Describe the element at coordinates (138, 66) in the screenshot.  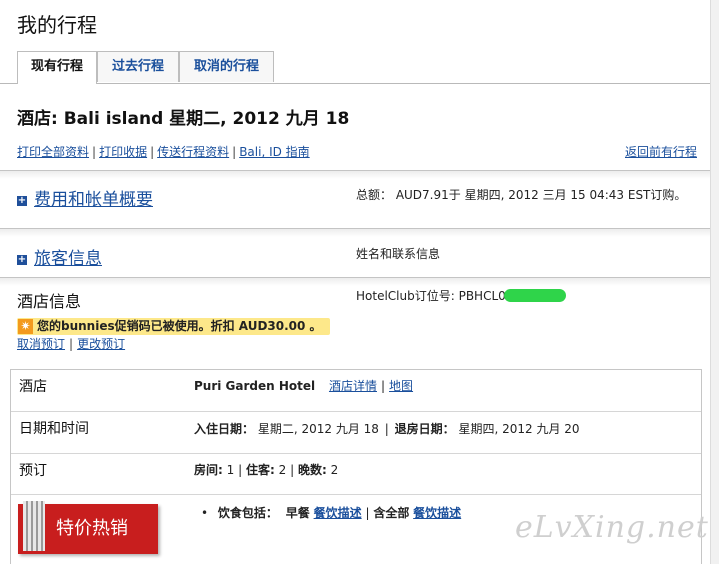
I see `tab-past-trips: 过去行程` at that location.